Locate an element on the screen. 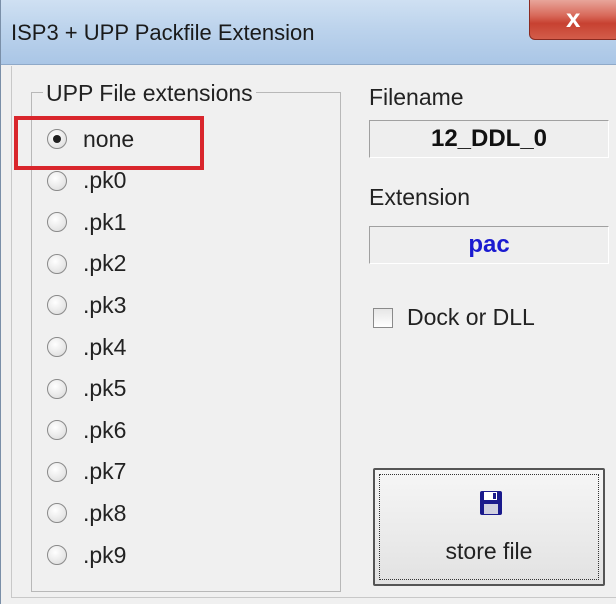 The height and width of the screenshot is (604, 616). close-icon: x is located at coordinates (573, 18).